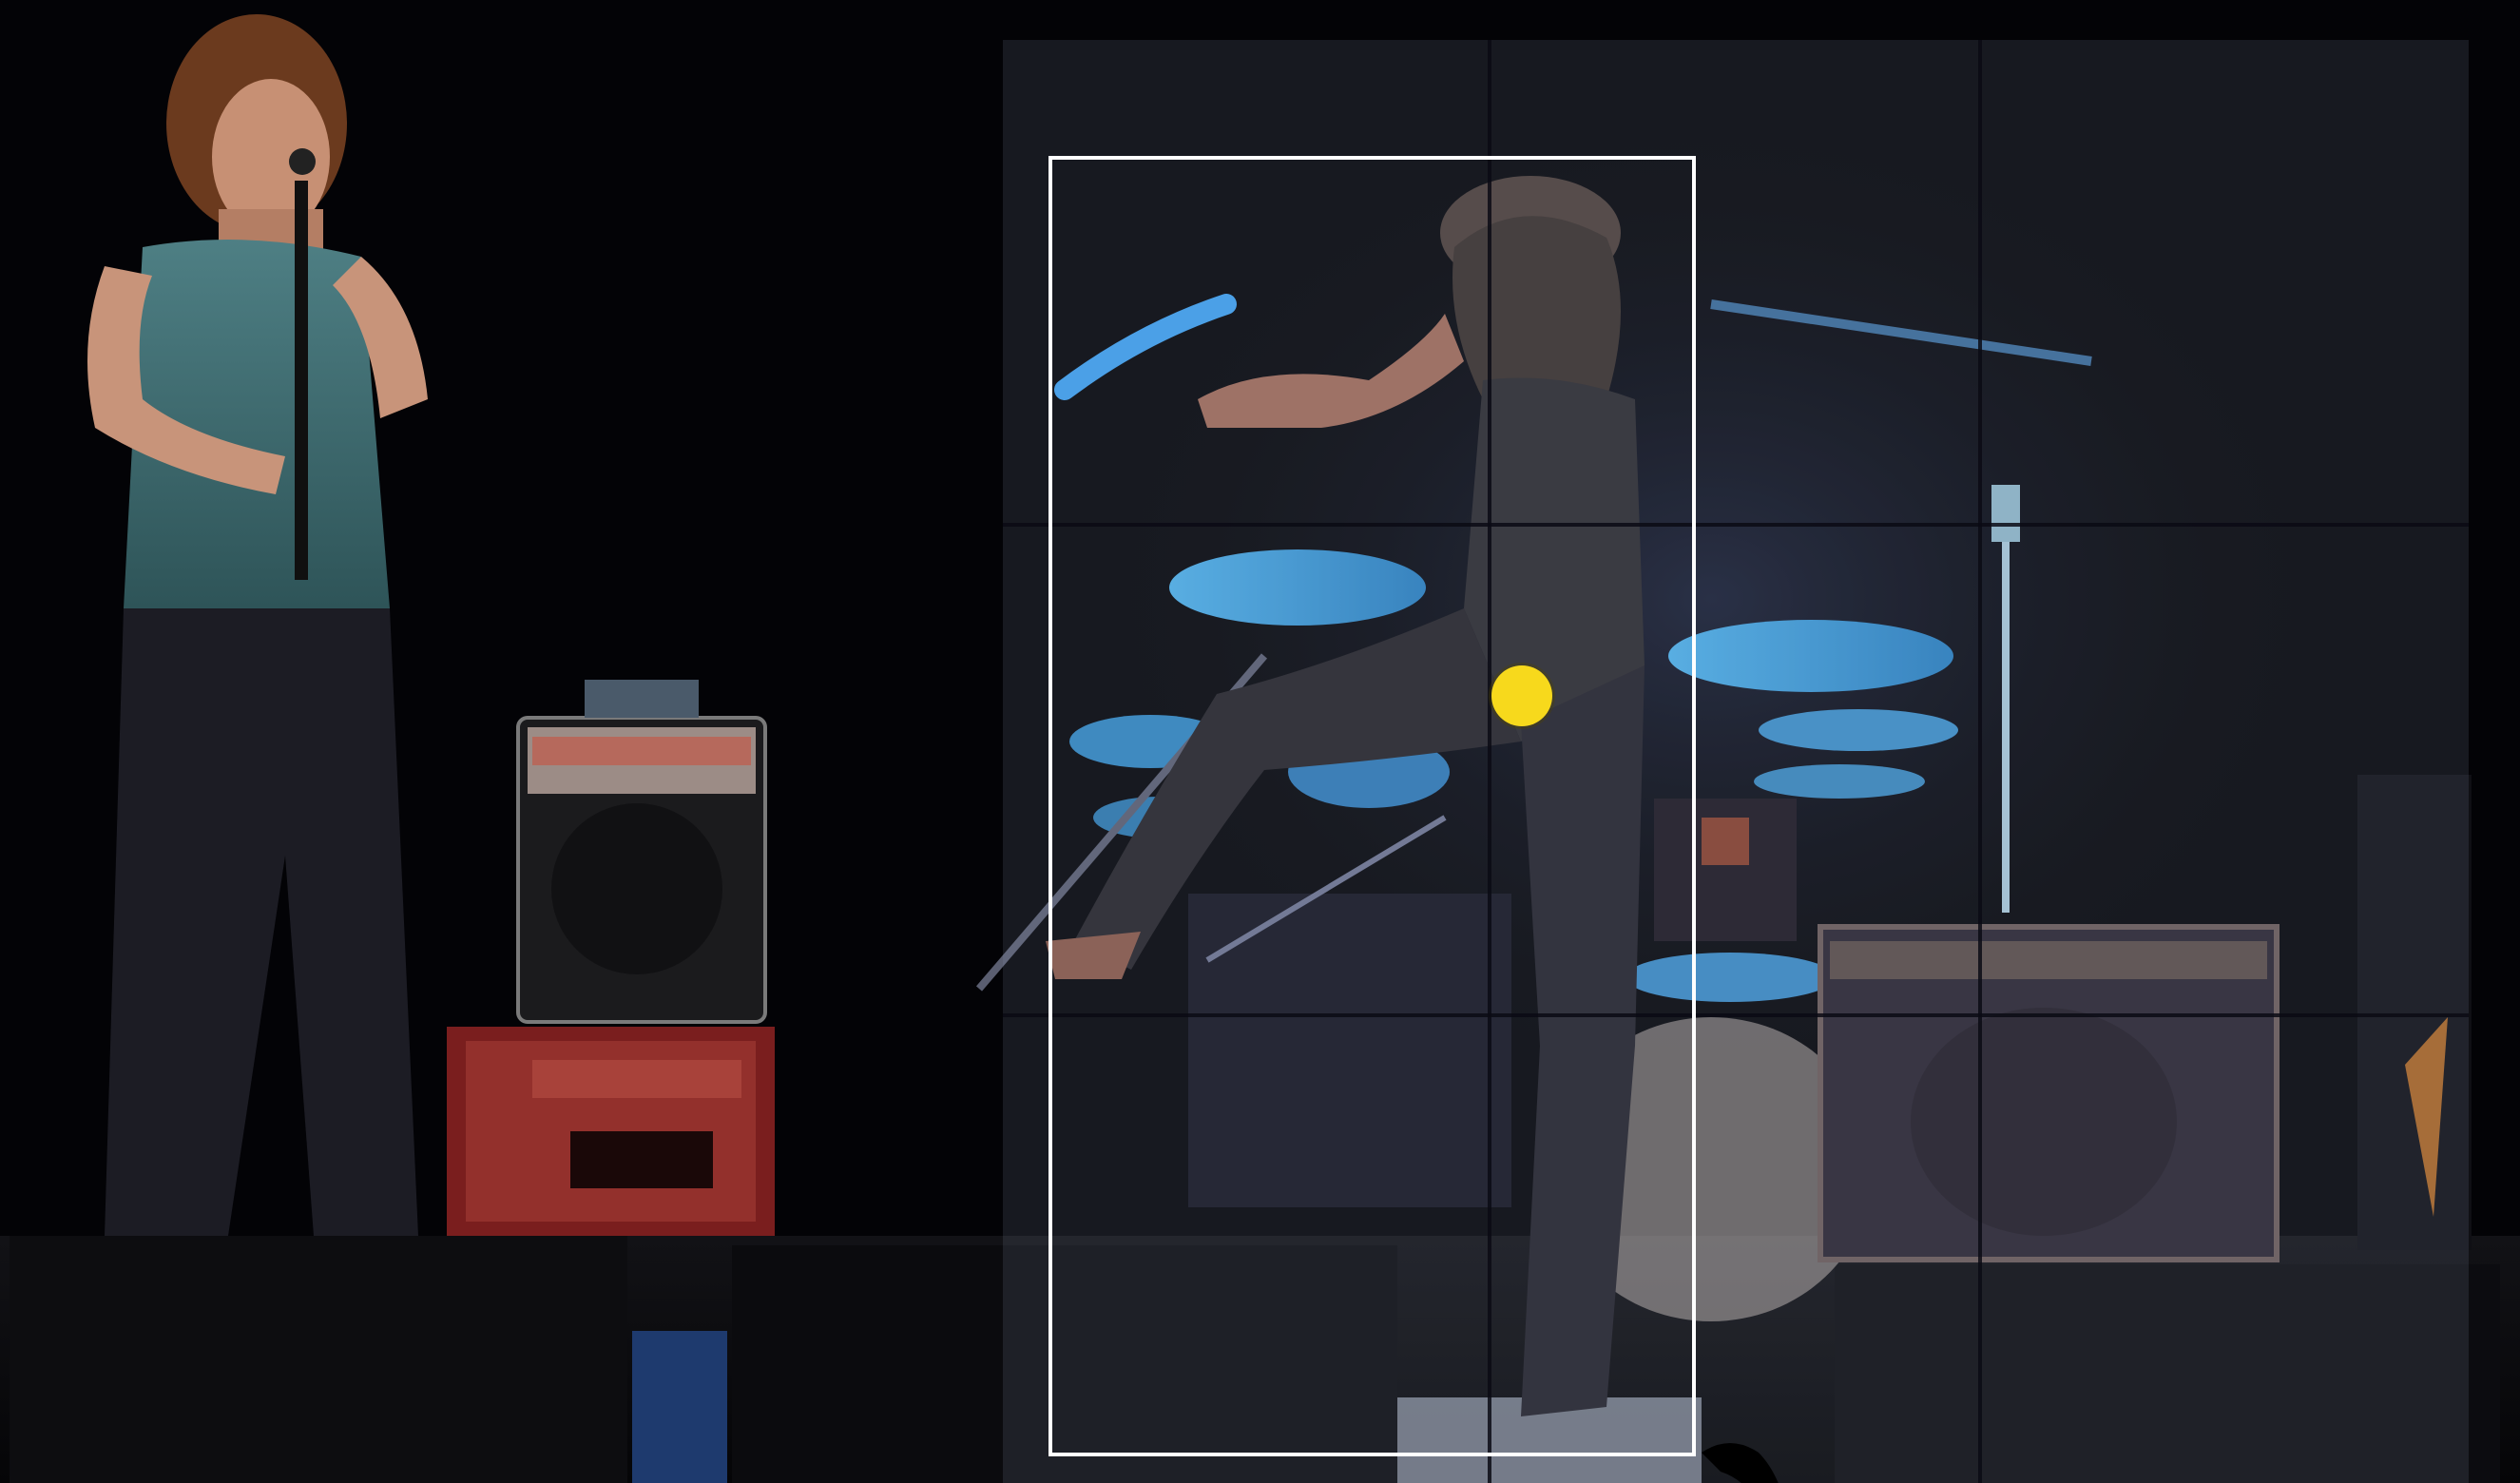 The height and width of the screenshot is (1483, 2520). Describe the element at coordinates (1521, 695) in the screenshot. I see `center-point-marker` at that location.